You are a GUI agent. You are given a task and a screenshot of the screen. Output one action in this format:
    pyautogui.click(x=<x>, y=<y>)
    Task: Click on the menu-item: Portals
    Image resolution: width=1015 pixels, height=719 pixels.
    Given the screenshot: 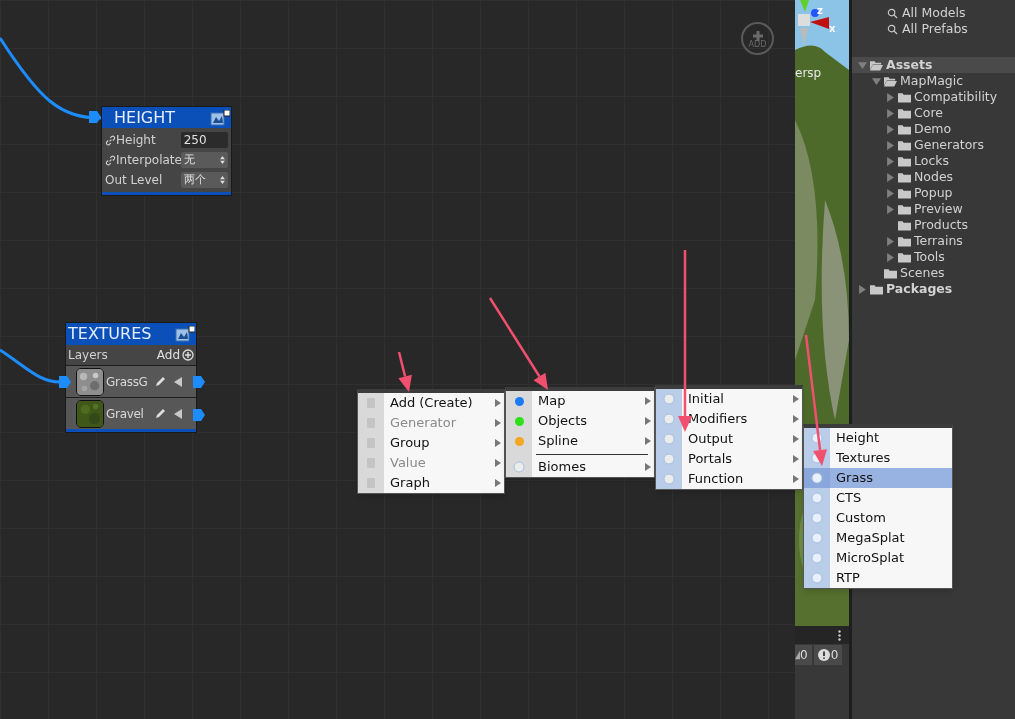 What is the action you would take?
    pyautogui.click(x=729, y=459)
    